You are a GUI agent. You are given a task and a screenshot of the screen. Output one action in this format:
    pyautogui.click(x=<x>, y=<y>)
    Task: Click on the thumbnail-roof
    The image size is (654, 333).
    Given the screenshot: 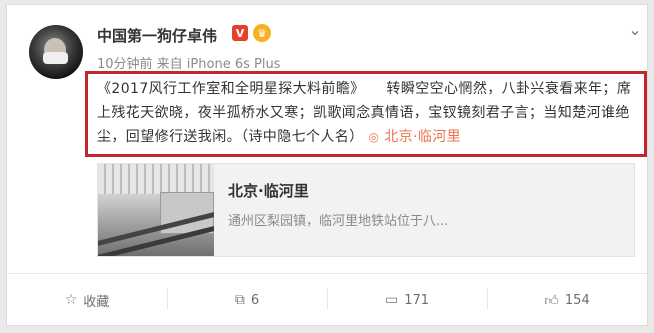 What is the action you would take?
    pyautogui.click(x=156, y=179)
    